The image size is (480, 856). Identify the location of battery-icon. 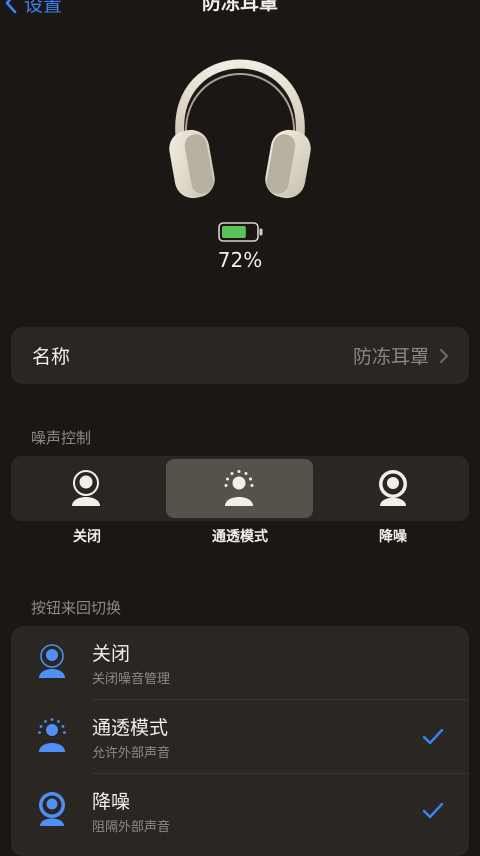
(240, 232).